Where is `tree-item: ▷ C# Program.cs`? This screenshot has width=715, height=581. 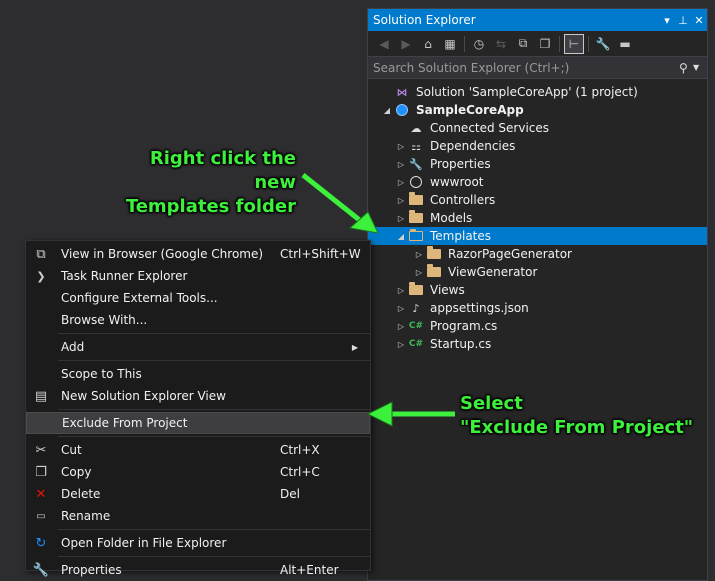
tree-item: ▷ C# Program.cs is located at coordinates (537, 326).